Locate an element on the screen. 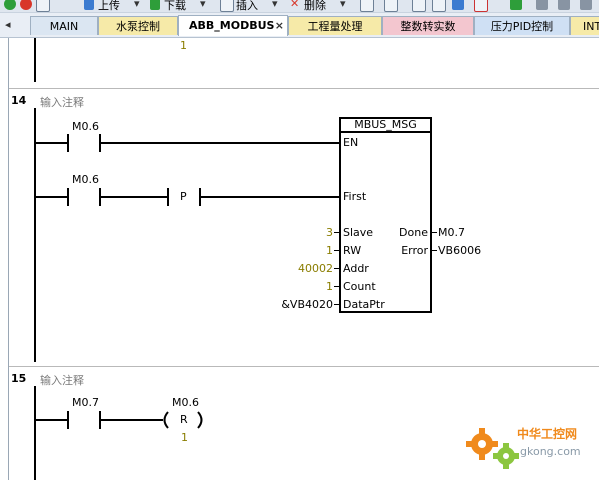  upload-button: 上传 is located at coordinates (109, 6).